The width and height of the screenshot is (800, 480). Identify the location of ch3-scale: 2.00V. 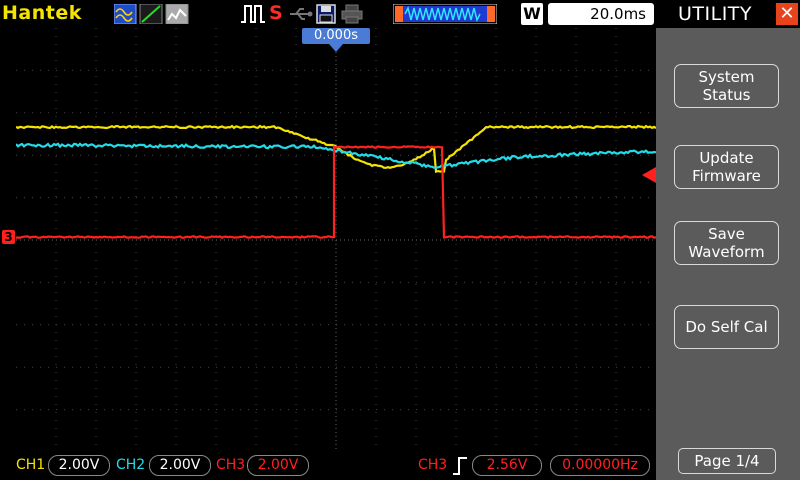
(278, 465).